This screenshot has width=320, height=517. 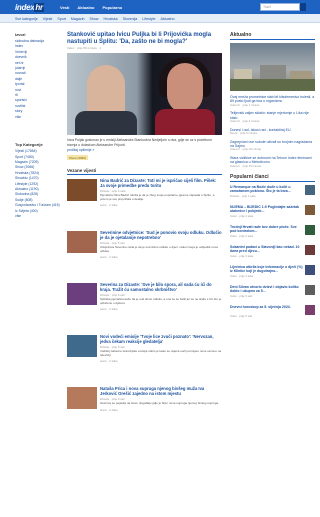 I want to click on category-link: Show, so click(x=94, y=19).